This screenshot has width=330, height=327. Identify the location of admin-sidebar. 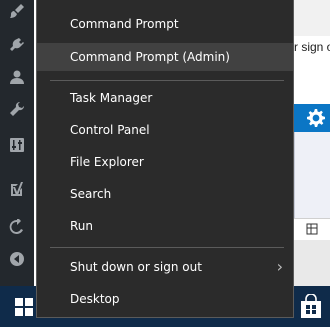
(17, 143).